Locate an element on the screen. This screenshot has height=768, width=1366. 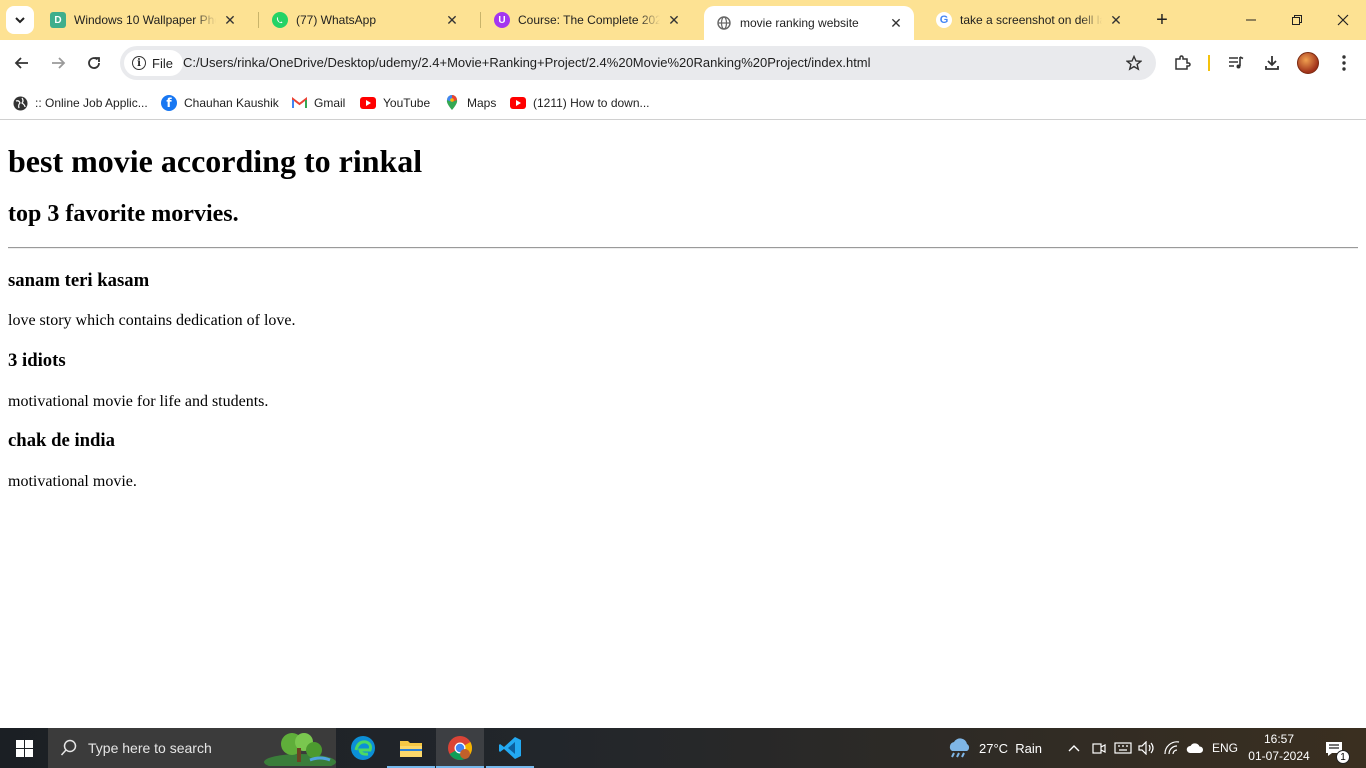
arrow-right-icon is located at coordinates (59, 63).